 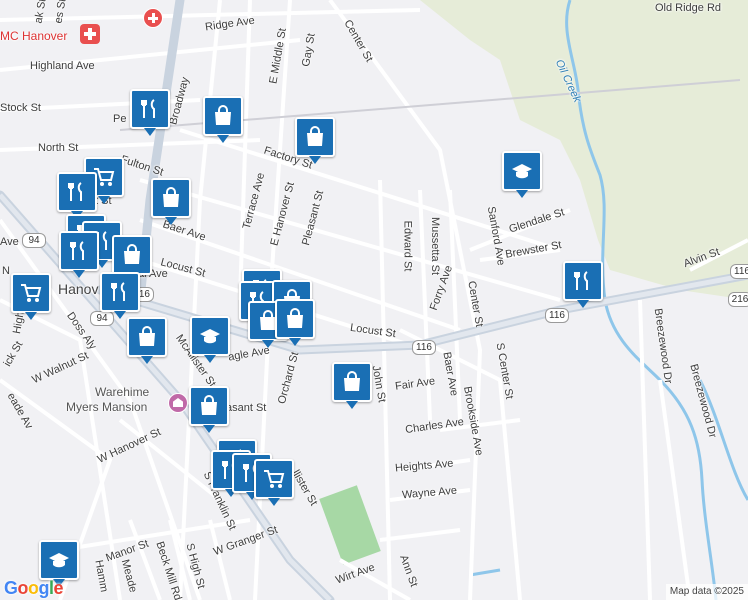 What do you see at coordinates (34, 588) in the screenshot?
I see `google-logo: Google` at bounding box center [34, 588].